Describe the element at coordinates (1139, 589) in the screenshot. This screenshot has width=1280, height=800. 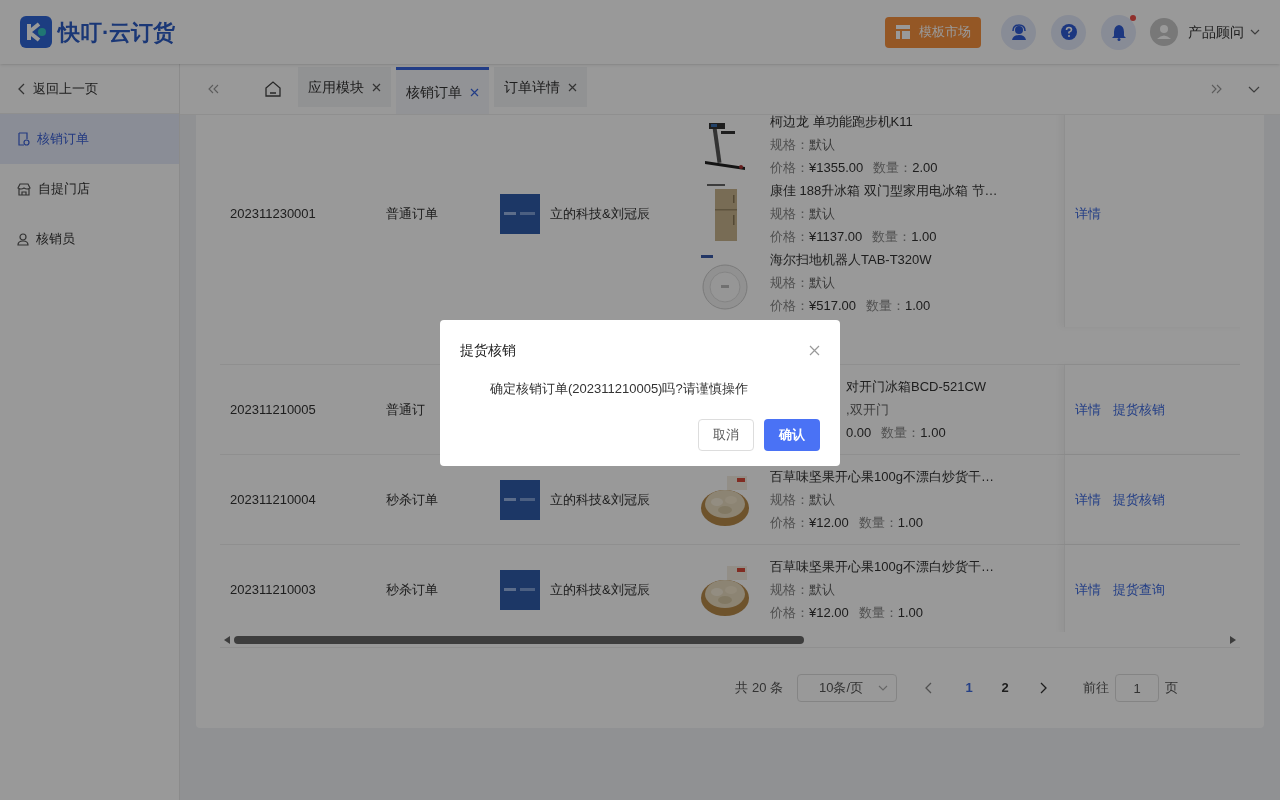
I see `action-link: 提货查询` at that location.